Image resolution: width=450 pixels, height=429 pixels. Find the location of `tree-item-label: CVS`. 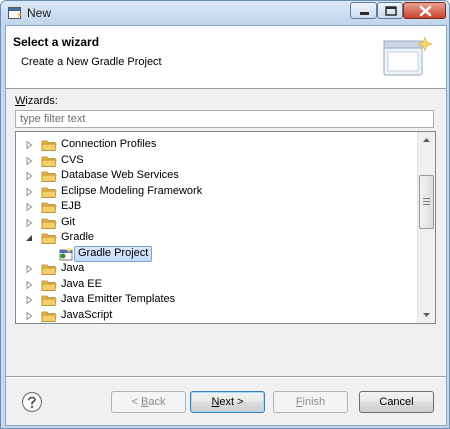

tree-item-label: CVS is located at coordinates (72, 159).